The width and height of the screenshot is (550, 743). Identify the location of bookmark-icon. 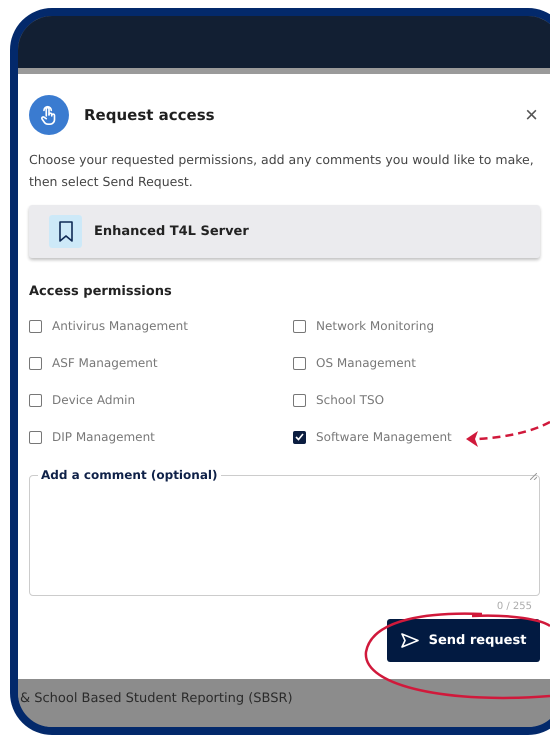
(65, 231).